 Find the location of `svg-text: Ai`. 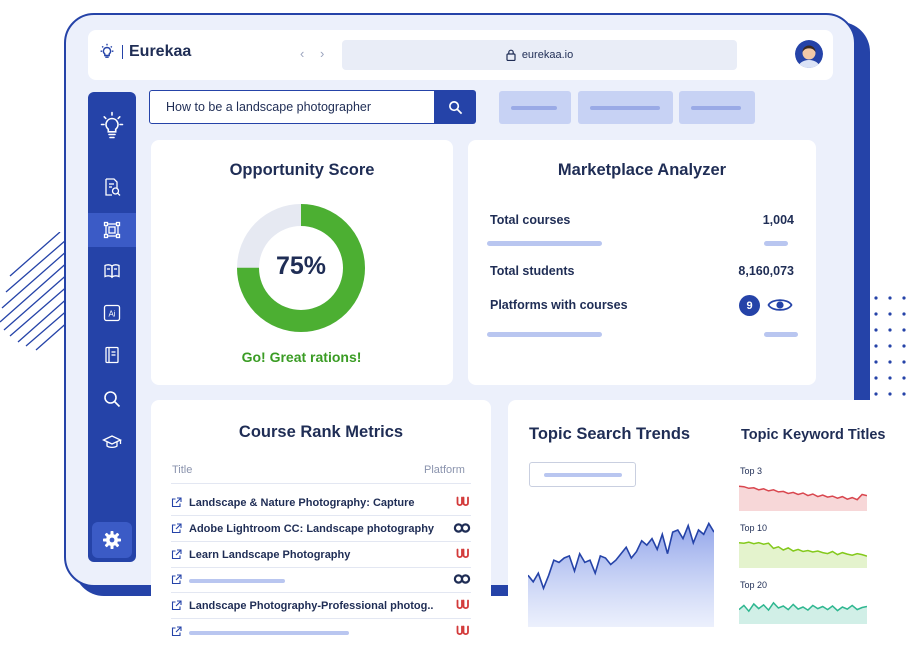

svg-text: Ai is located at coordinates (111, 314).